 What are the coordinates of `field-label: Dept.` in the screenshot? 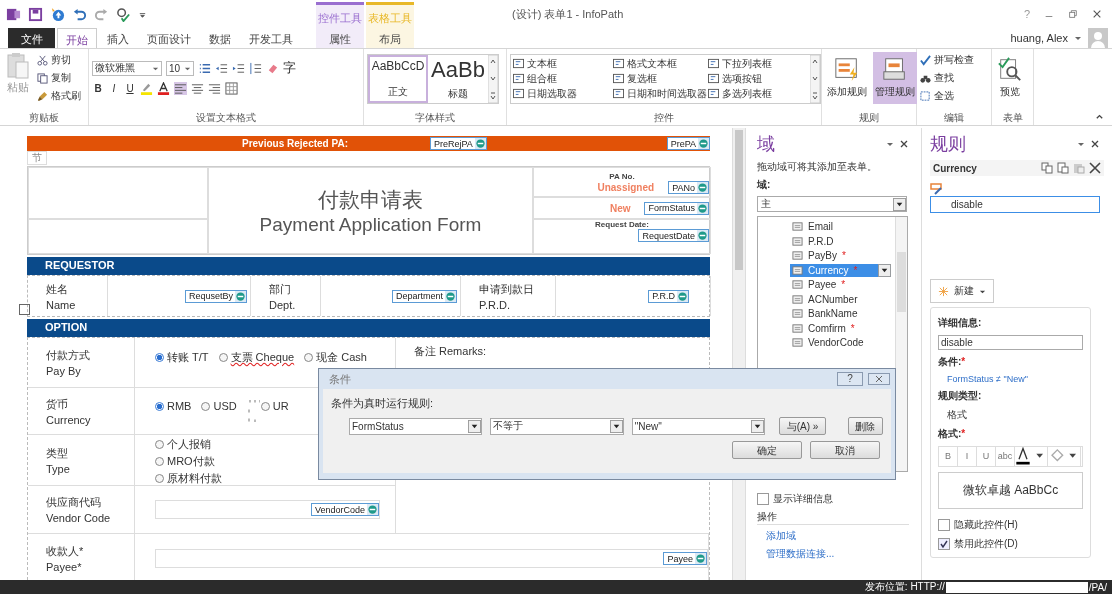 It's located at (283, 304).